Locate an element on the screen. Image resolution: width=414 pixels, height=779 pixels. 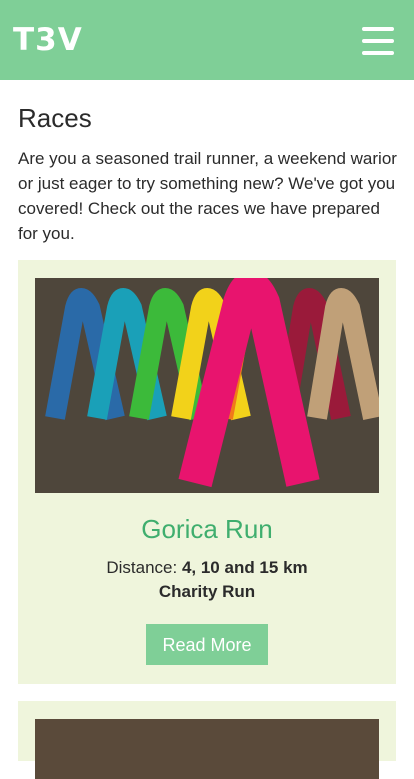
race-distance: Distance: 4, 10 and 15 km is located at coordinates (207, 568).